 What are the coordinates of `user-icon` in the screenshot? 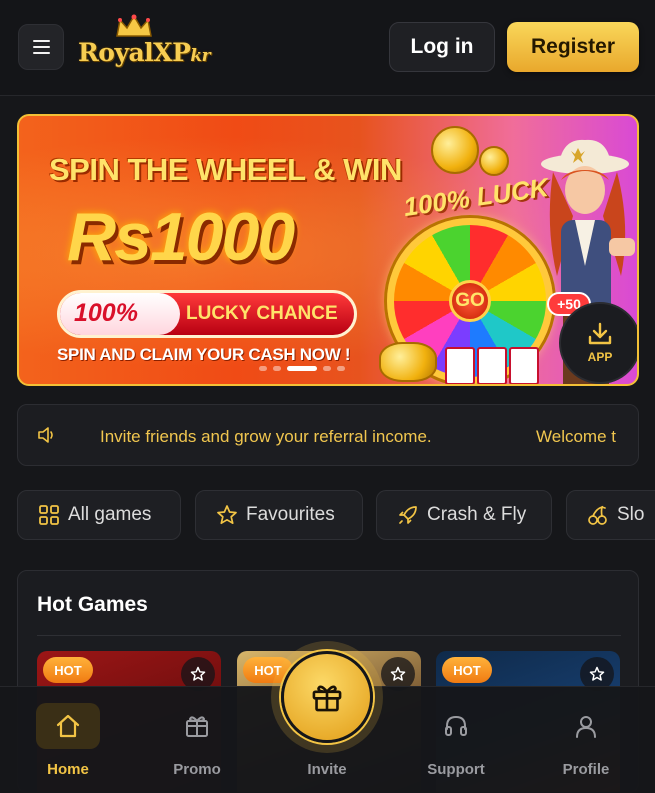 It's located at (586, 727).